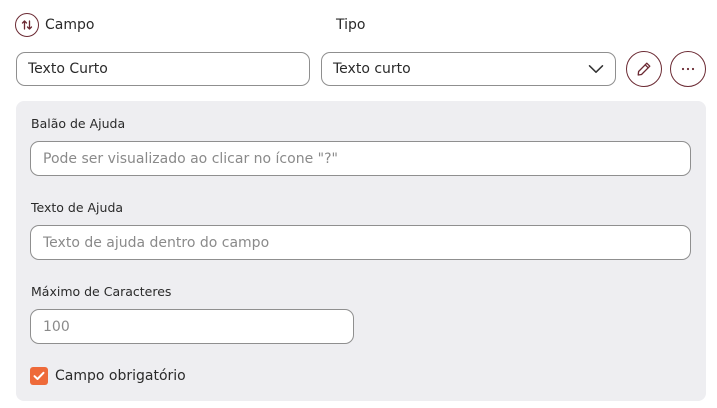  What do you see at coordinates (77, 207) in the screenshot?
I see `help-text-label: Texto de Ajuda` at bounding box center [77, 207].